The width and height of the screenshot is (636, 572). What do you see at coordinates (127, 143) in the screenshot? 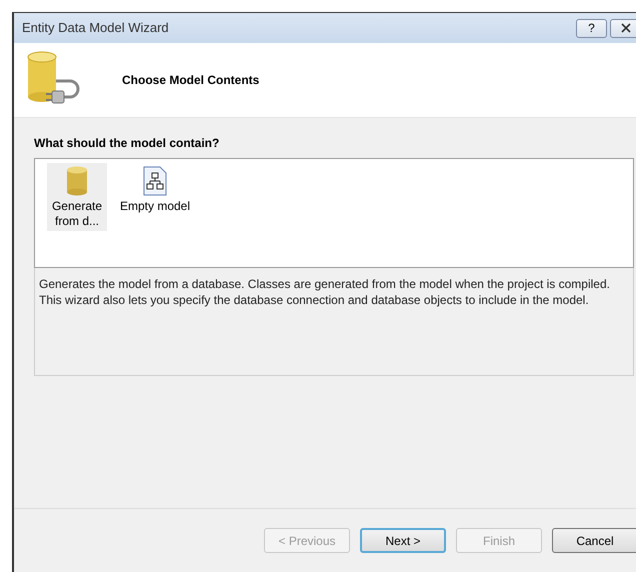
I see `question-label: What should the model contain?` at bounding box center [127, 143].